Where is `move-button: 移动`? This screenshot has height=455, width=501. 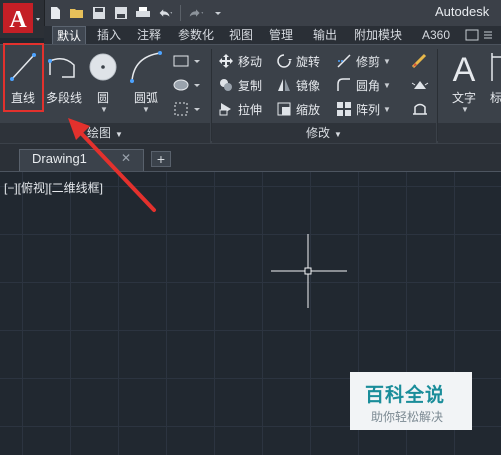
move-button: 移动 is located at coordinates (240, 61).